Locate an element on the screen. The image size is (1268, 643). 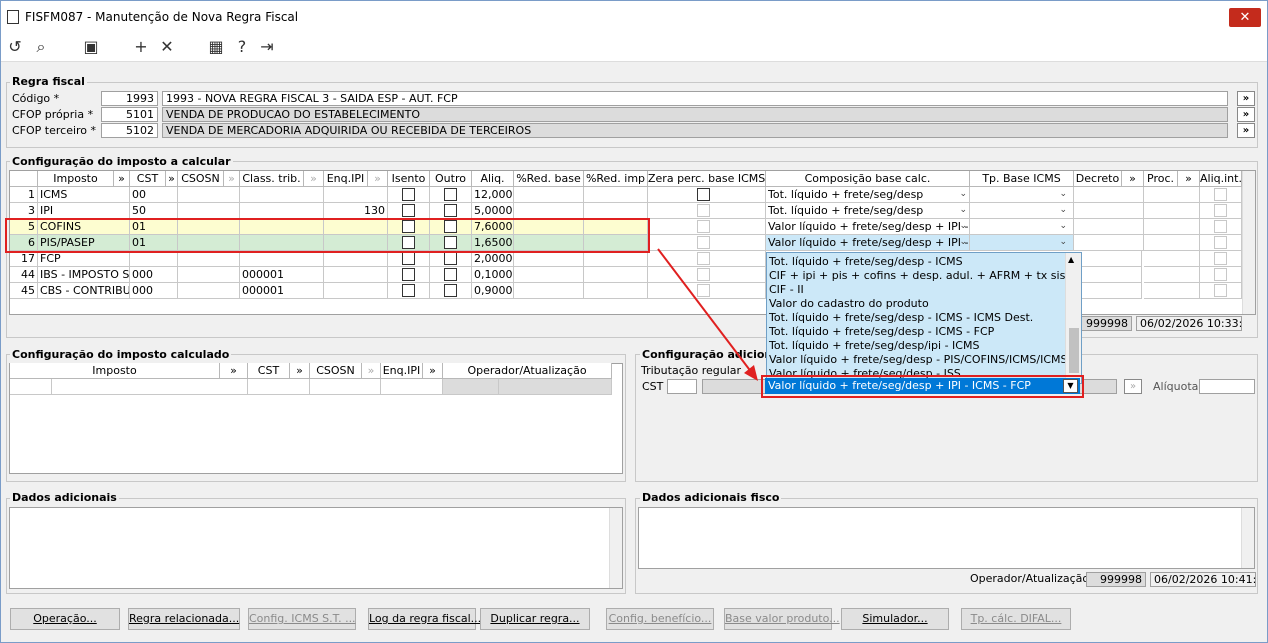
col-cst: CST is located at coordinates (148, 179).